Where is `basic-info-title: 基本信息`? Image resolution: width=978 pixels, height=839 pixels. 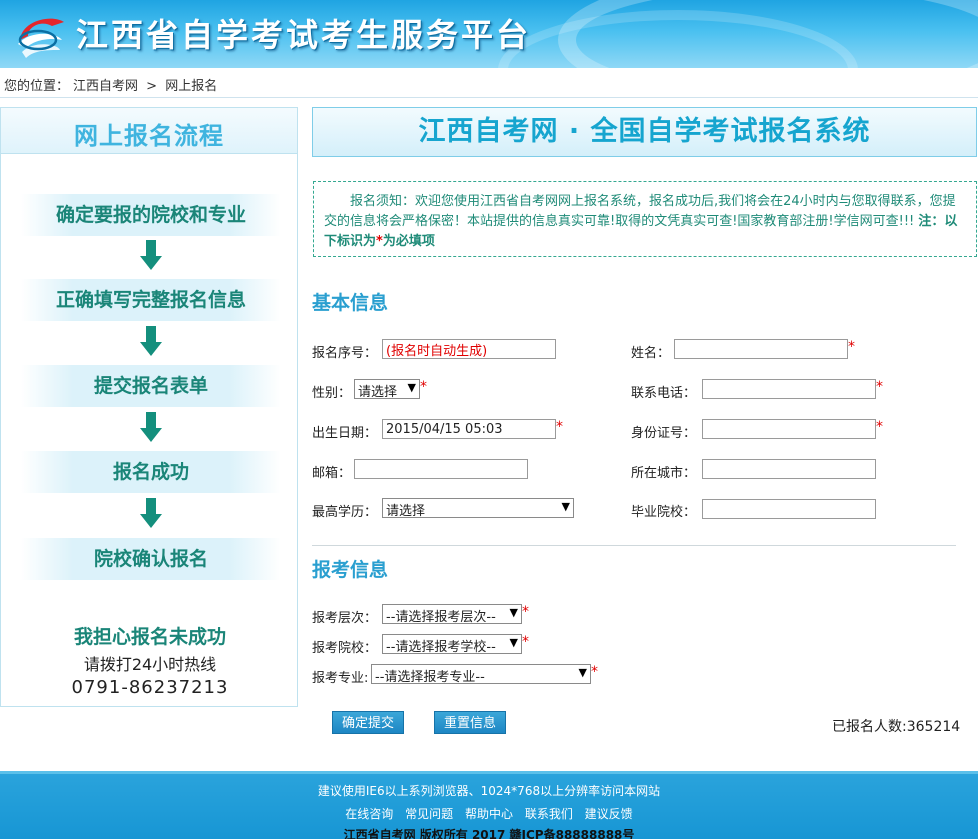 basic-info-title: 基本信息 is located at coordinates (350, 303).